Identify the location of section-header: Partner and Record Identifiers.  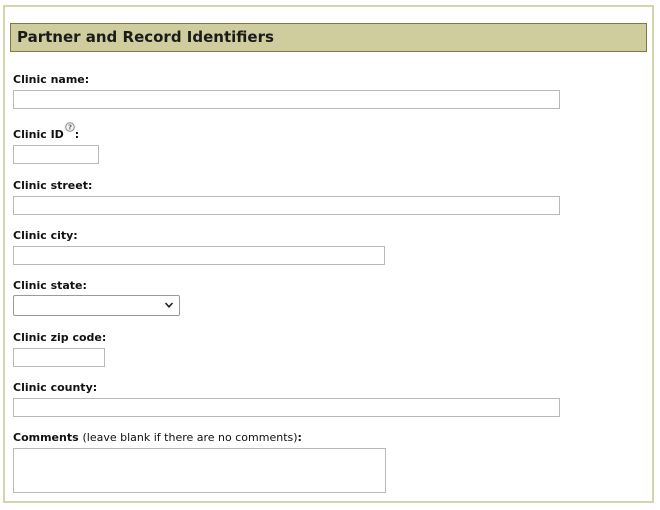
(328, 37).